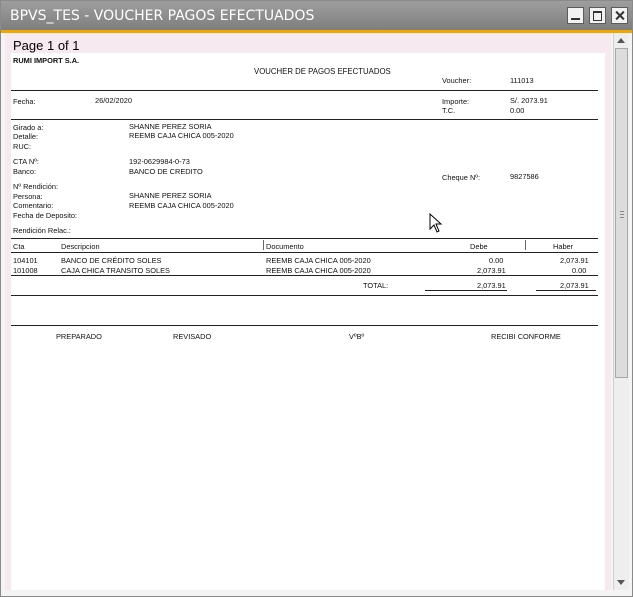 The width and height of the screenshot is (633, 597). Describe the element at coordinates (491, 270) in the screenshot. I see `row-2-debe: 2,073.91` at that location.